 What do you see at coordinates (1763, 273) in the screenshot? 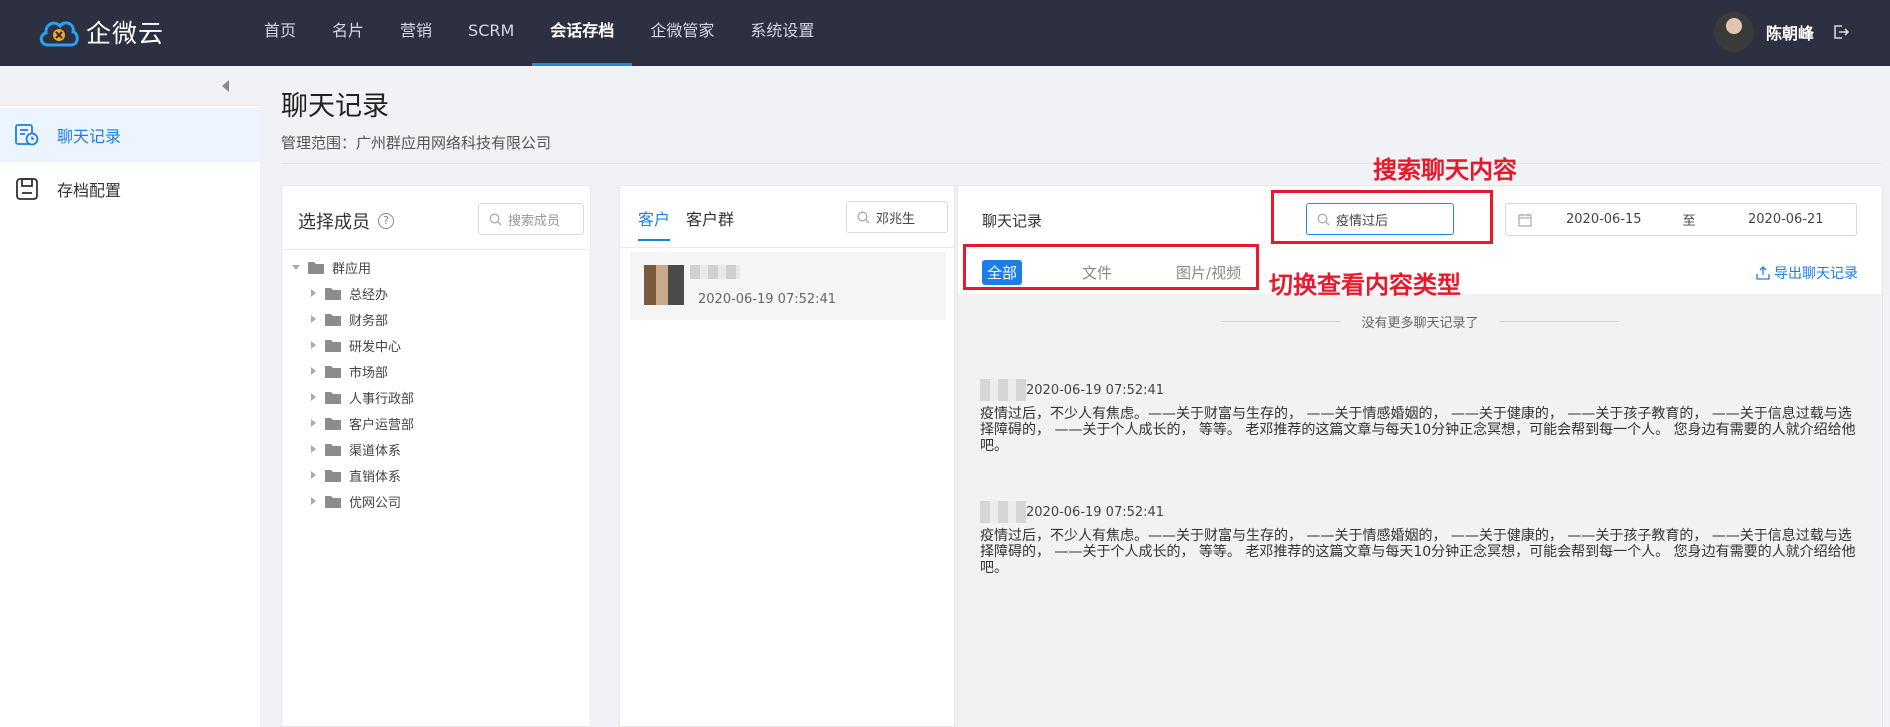
I see `export-icon` at bounding box center [1763, 273].